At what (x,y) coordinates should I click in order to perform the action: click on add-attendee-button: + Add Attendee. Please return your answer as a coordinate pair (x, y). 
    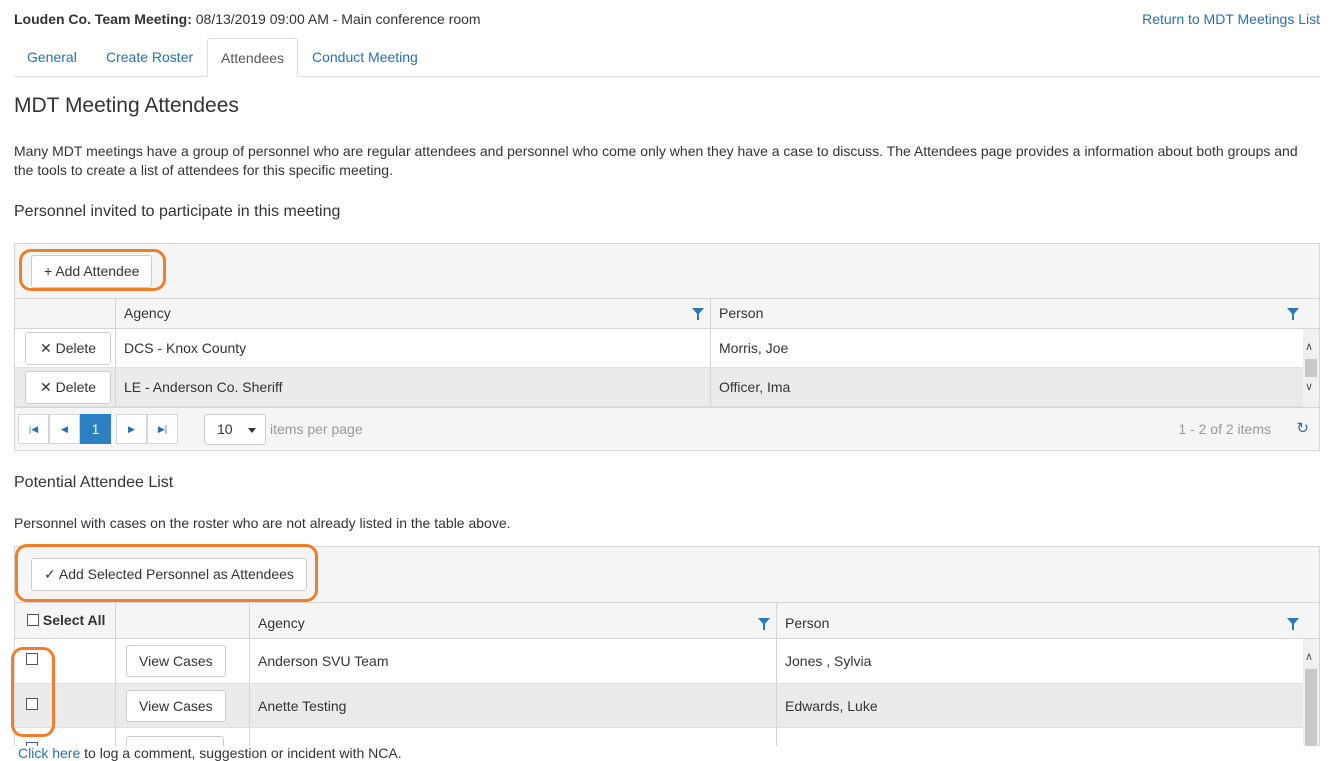
    Looking at the image, I should click on (92, 271).